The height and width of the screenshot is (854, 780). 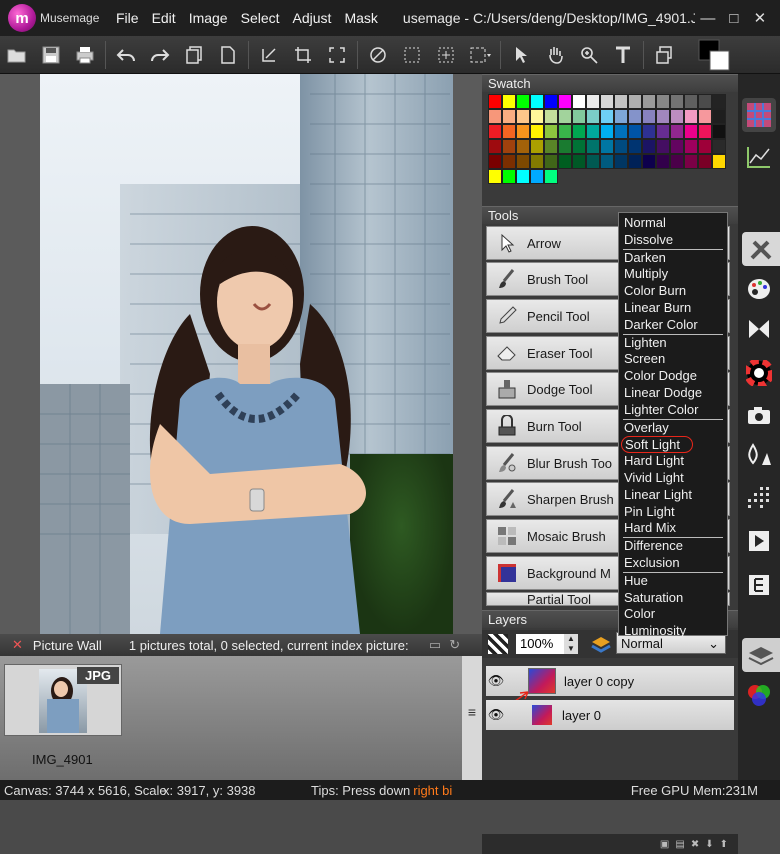 What do you see at coordinates (435, 645) in the screenshot?
I see `folder-icon: ▭` at bounding box center [435, 645].